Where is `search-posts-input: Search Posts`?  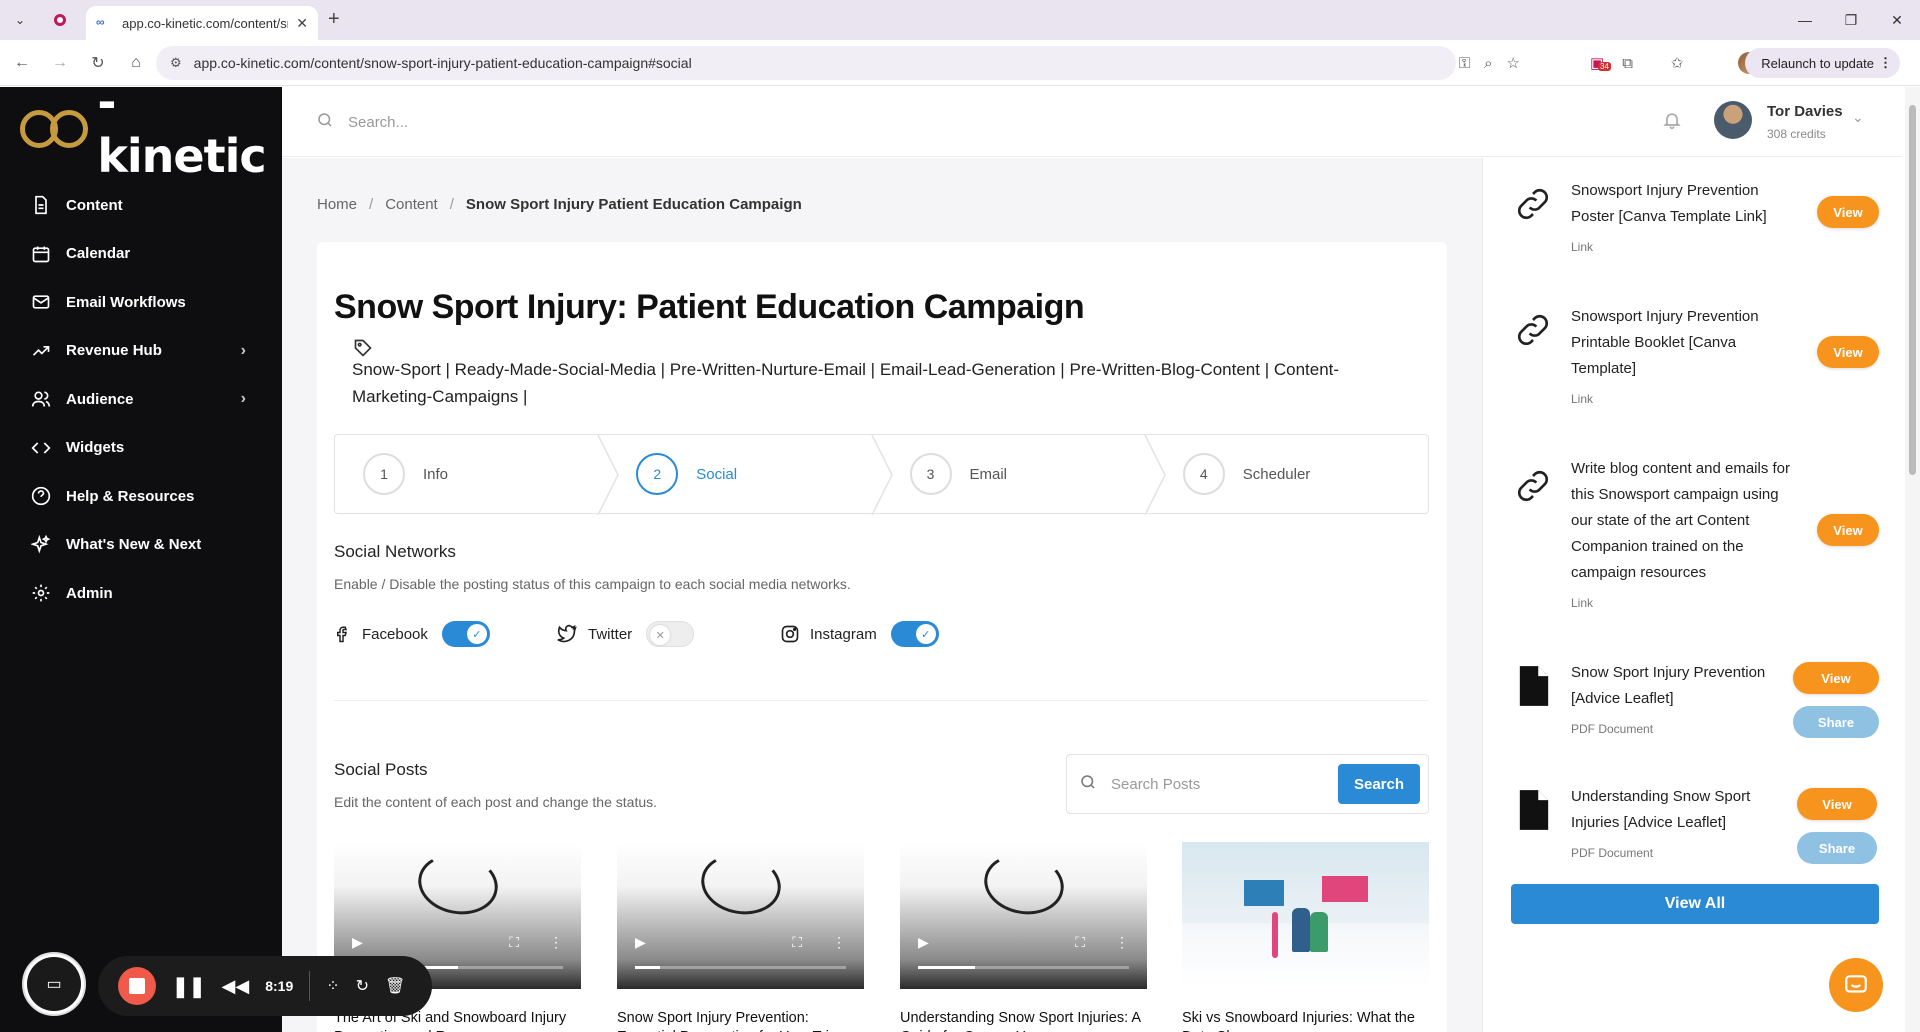 search-posts-input: Search Posts is located at coordinates (1224, 784).